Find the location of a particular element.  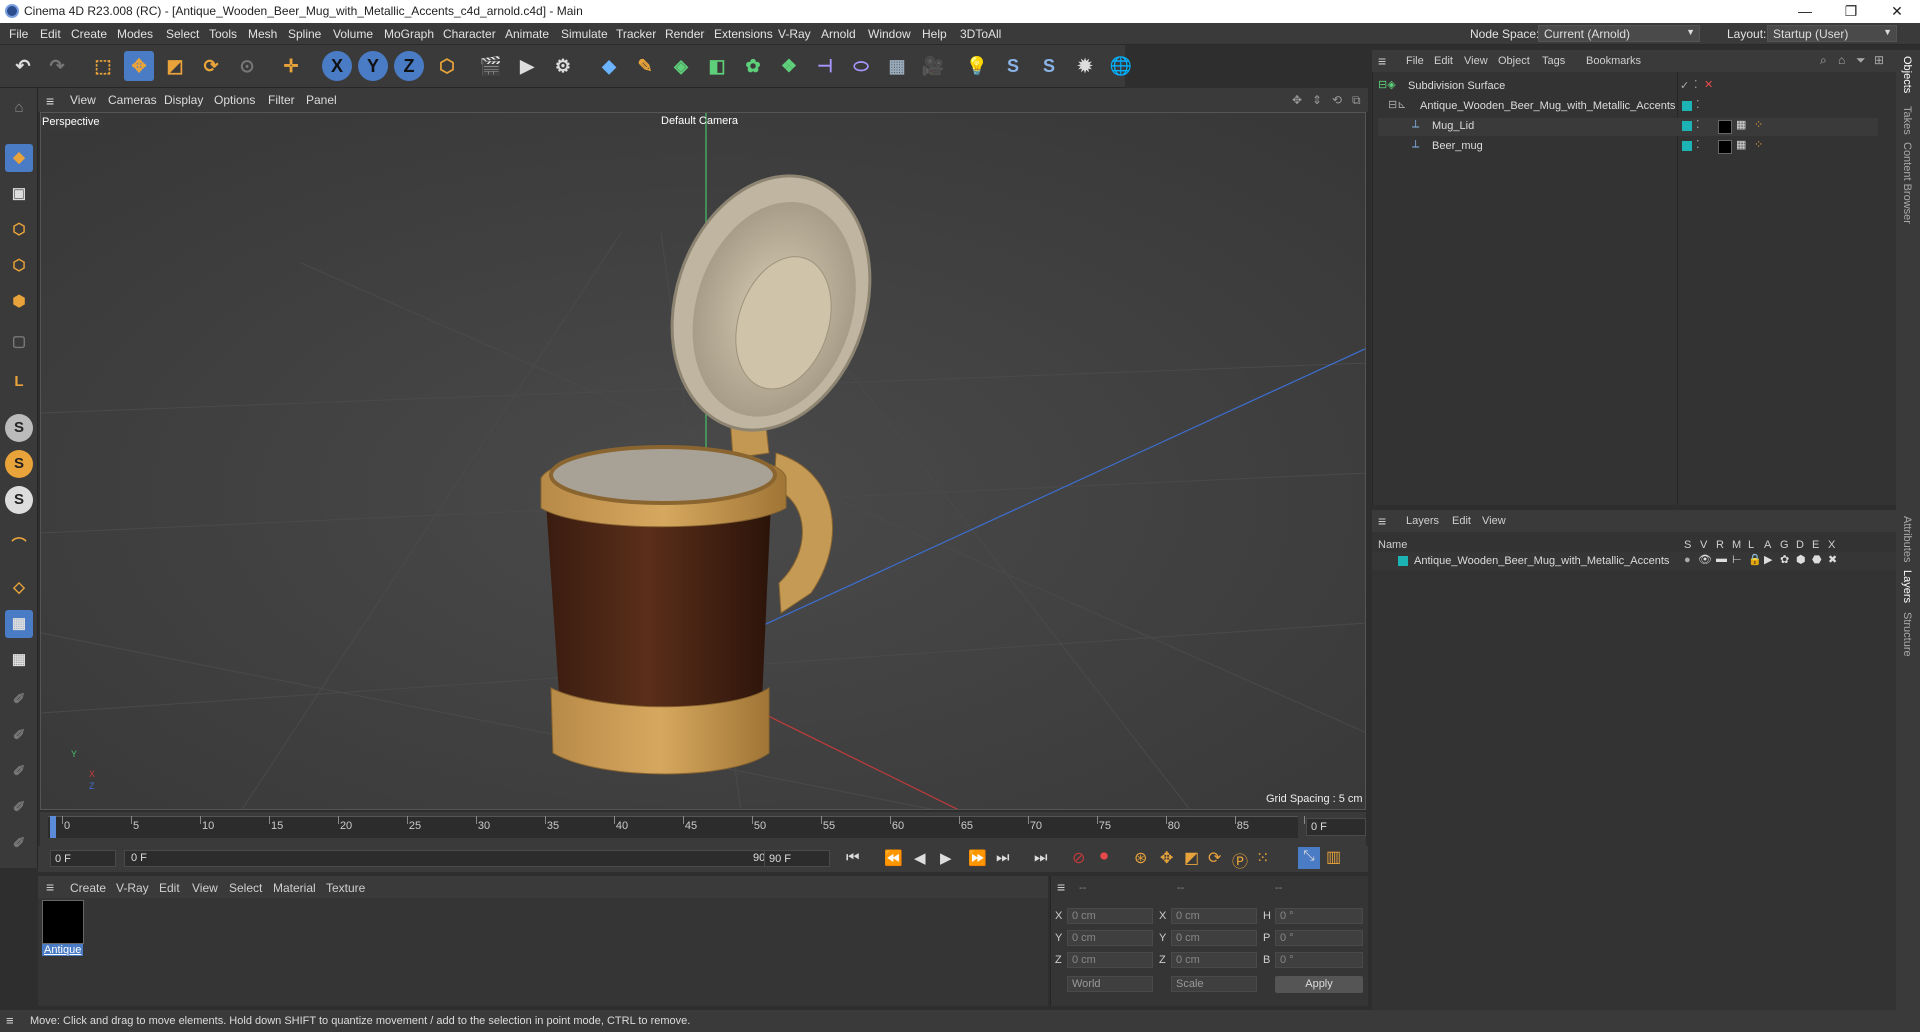

tab-structure: Structure is located at coordinates (1907, 634).